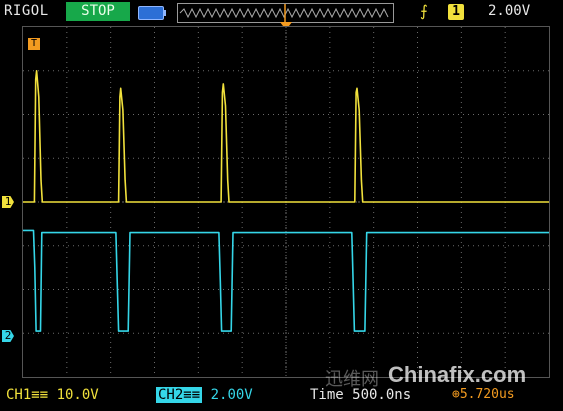 This screenshot has height=411, width=563. Describe the element at coordinates (52, 395) in the screenshot. I see `ch1-scale: CH1≡≡ 10.0V` at that location.